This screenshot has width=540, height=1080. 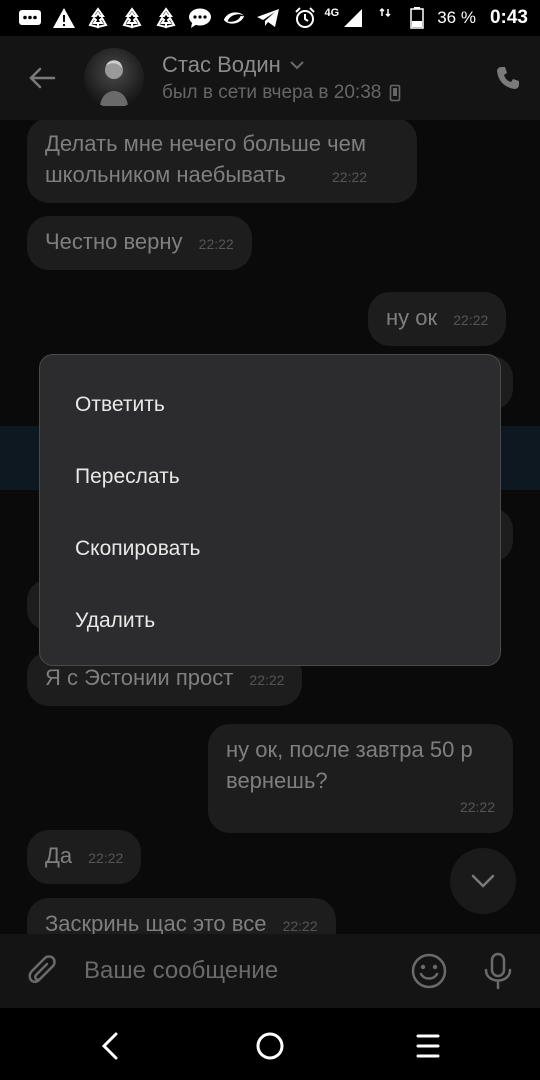 I want to click on nav-back-button, so click(x=110, y=1046).